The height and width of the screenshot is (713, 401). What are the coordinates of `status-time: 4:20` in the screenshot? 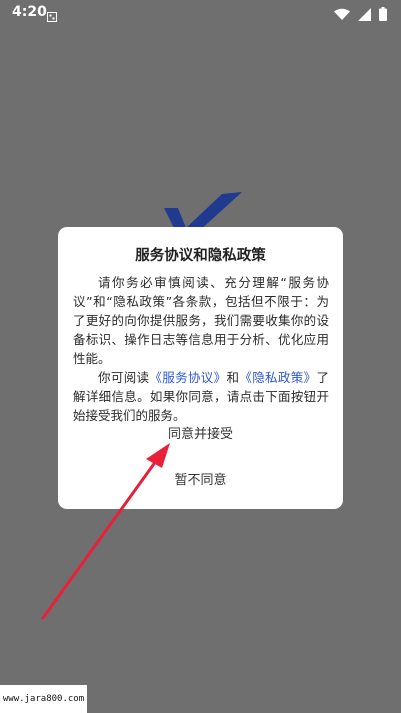 It's located at (29, 12).